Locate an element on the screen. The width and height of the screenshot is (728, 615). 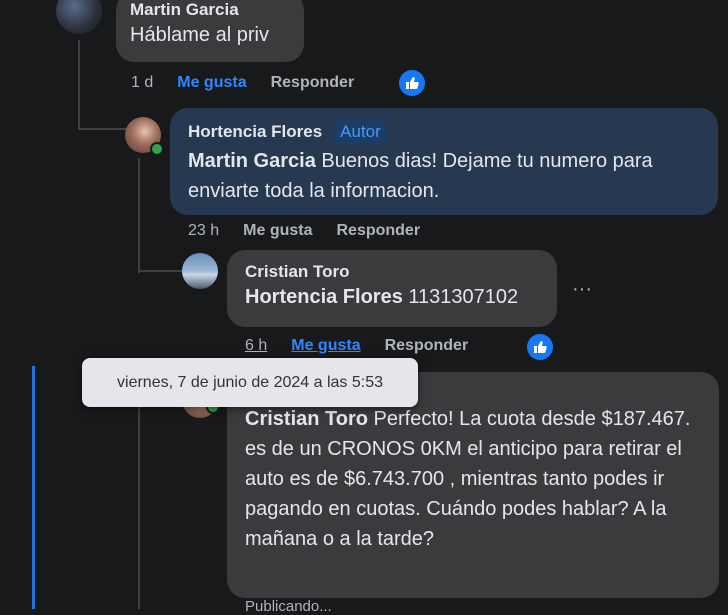
comment-body: 1131307102 is located at coordinates (460, 297).